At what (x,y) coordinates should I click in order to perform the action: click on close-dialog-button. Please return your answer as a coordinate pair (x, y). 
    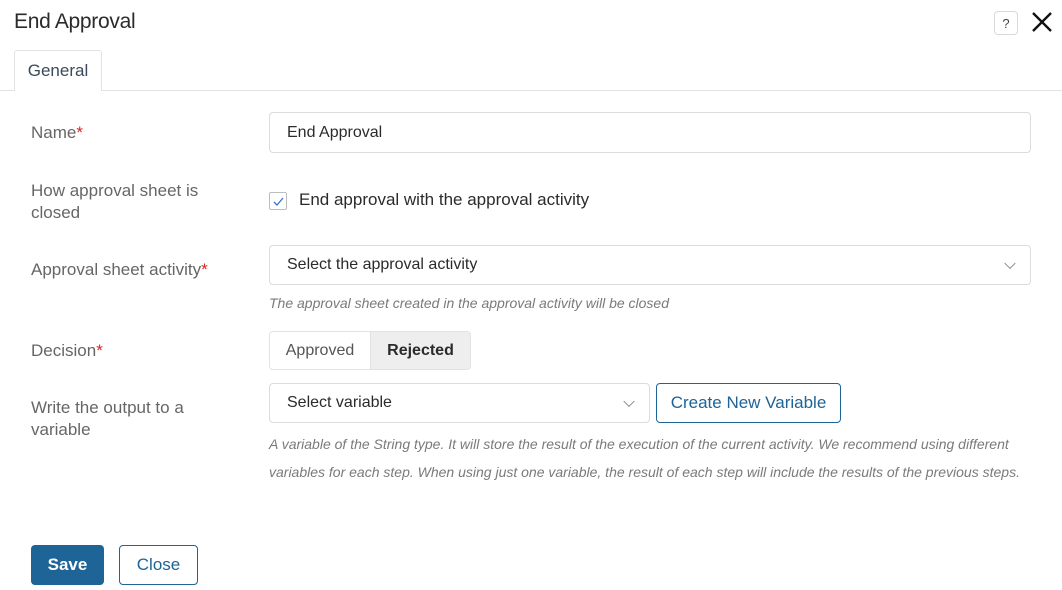
    Looking at the image, I should click on (1042, 22).